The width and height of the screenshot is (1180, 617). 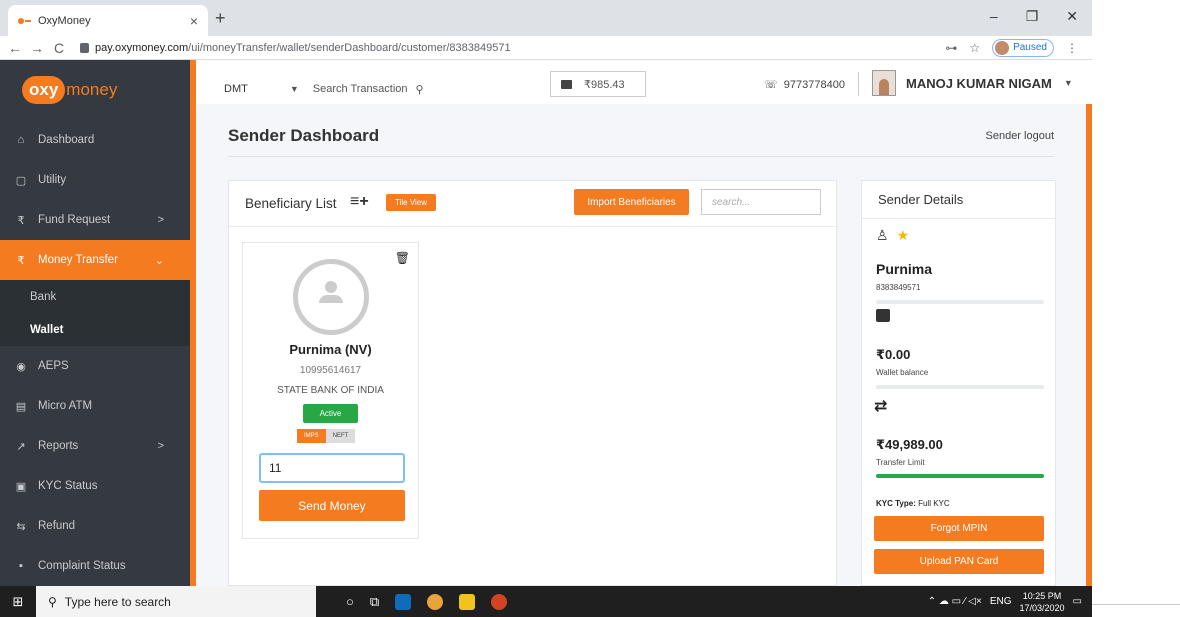 What do you see at coordinates (360, 89) in the screenshot?
I see `search-transaction-label: Search Transaction` at bounding box center [360, 89].